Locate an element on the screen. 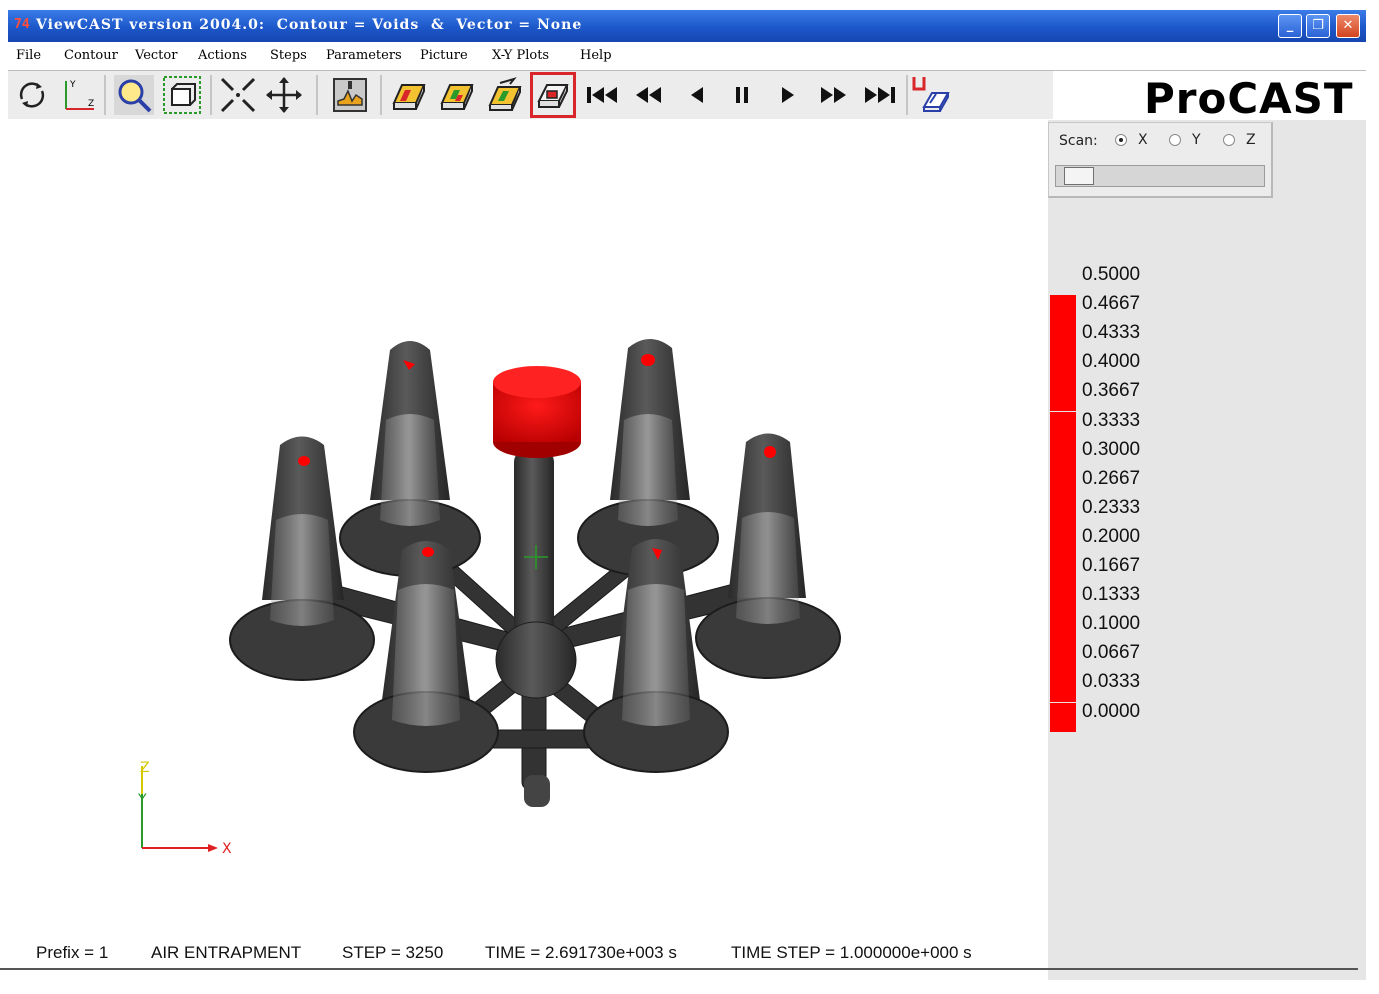  first-step-icon is located at coordinates (602, 95).